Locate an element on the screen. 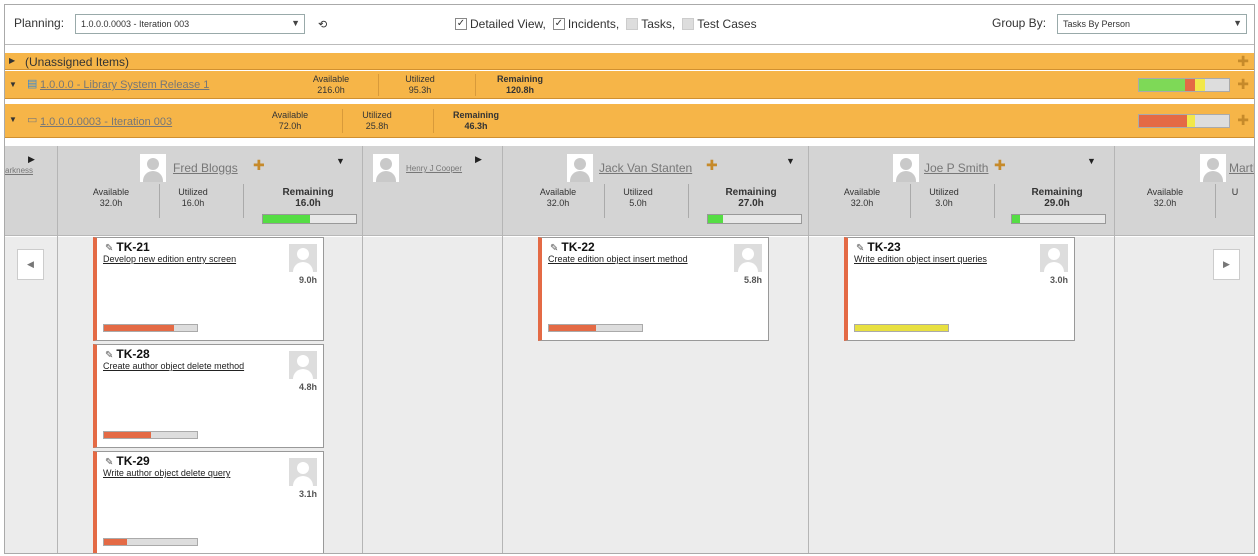 The width and height of the screenshot is (1258, 556). person-name-link: arkness is located at coordinates (19, 170).